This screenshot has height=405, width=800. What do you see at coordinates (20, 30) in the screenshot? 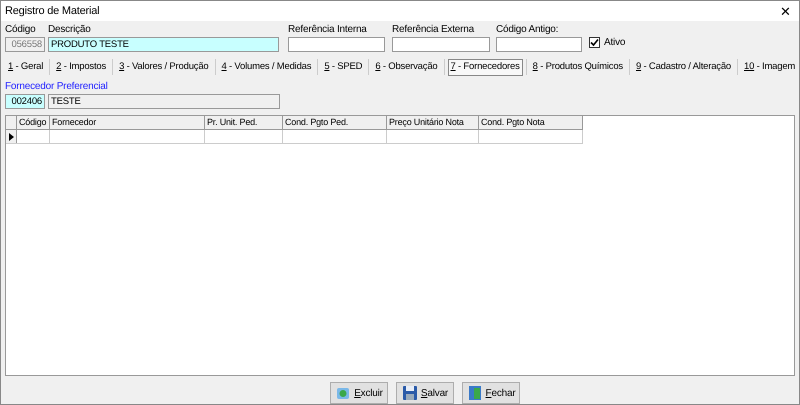
I see `field-label: Código` at bounding box center [20, 30].